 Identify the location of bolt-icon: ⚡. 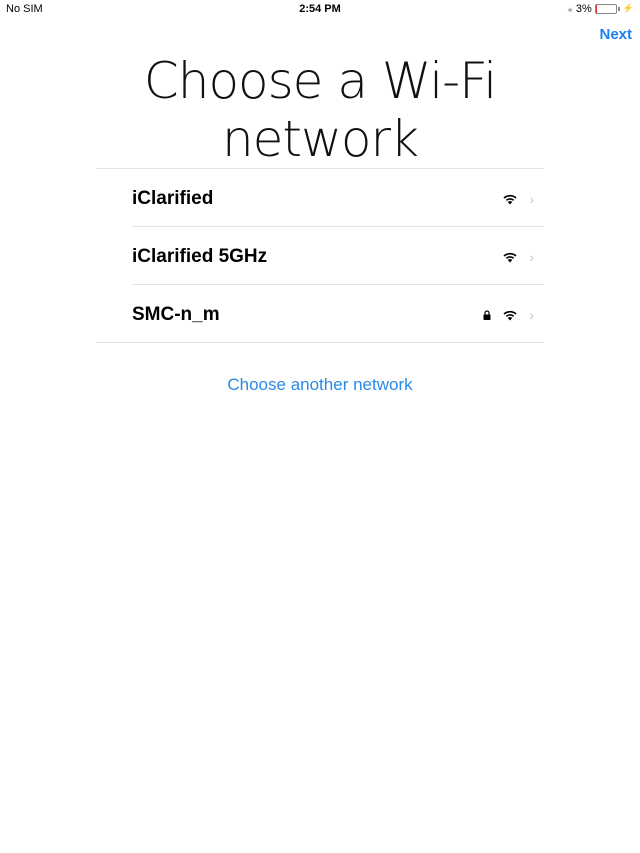
(628, 8).